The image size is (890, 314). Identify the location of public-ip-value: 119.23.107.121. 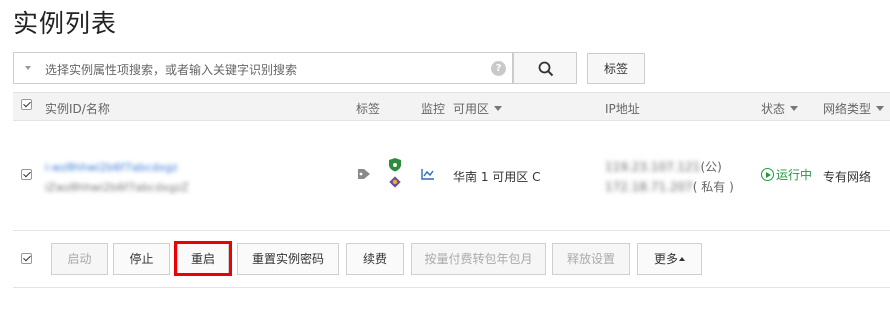
(653, 167).